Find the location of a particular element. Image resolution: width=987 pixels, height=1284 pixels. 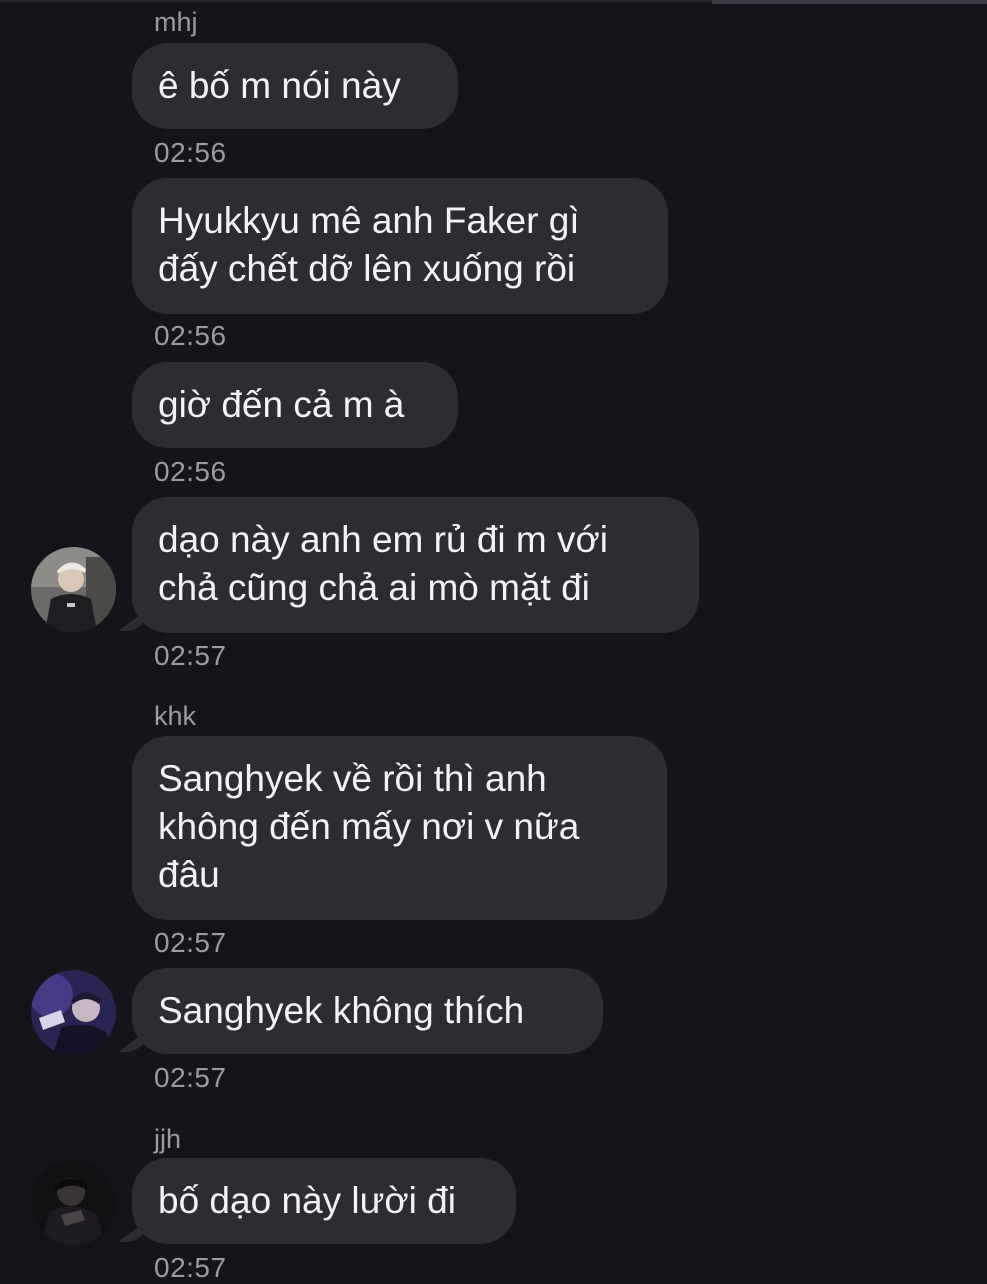

sender-name: khk is located at coordinates (175, 716).